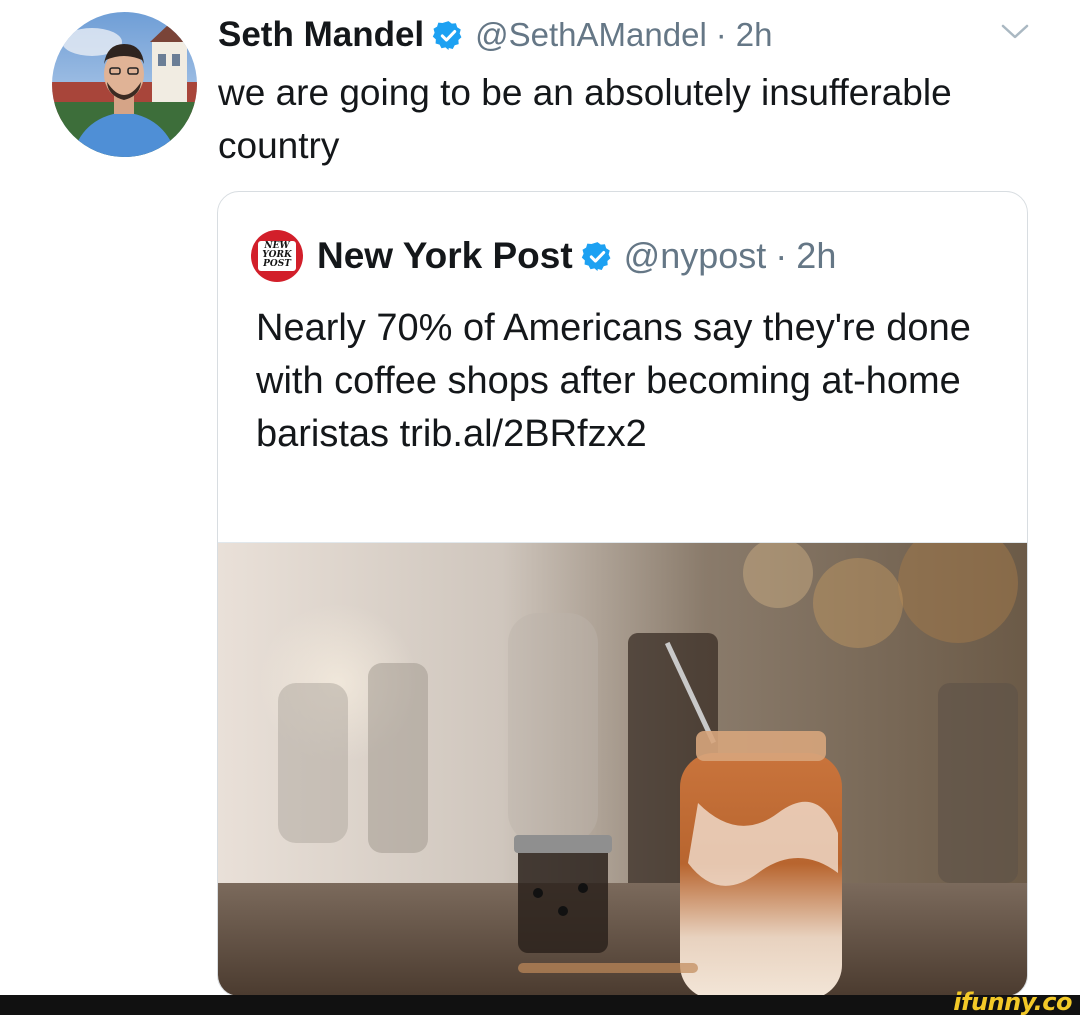 This screenshot has height=1015, width=1080. I want to click on caret-down-icon, so click(1015, 31).